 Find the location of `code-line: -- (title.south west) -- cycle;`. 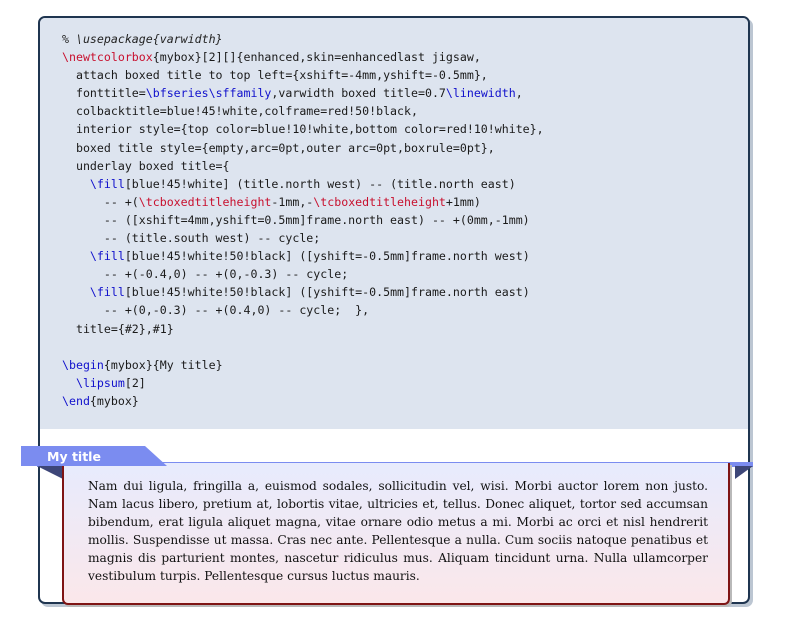

code-line: -- (title.south west) -- cycle; is located at coordinates (303, 238).